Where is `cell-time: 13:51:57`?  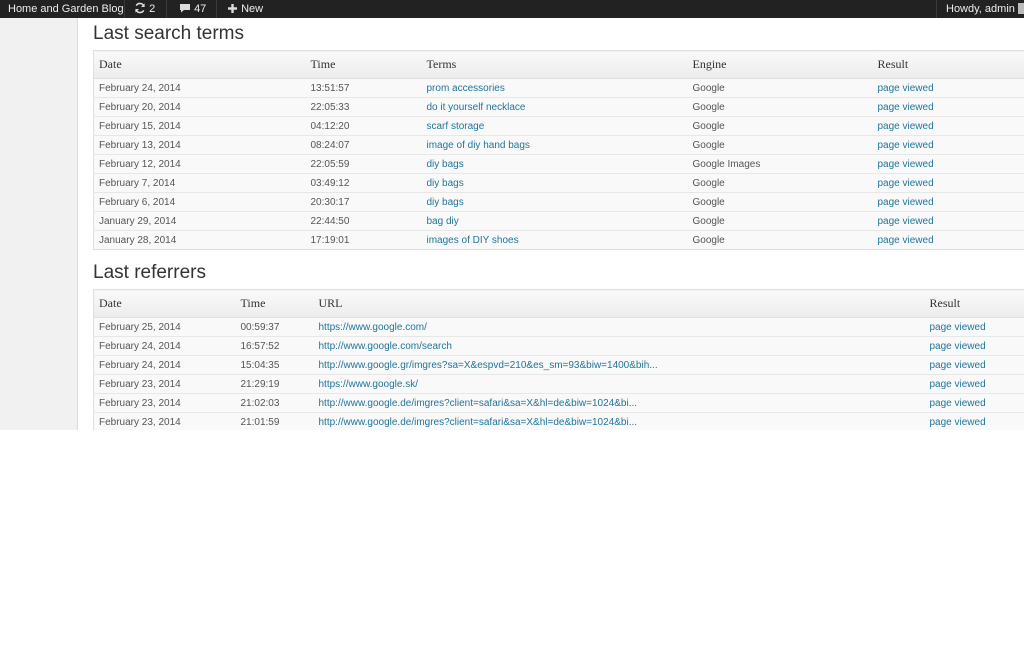
cell-time: 13:51:57 is located at coordinates (330, 88).